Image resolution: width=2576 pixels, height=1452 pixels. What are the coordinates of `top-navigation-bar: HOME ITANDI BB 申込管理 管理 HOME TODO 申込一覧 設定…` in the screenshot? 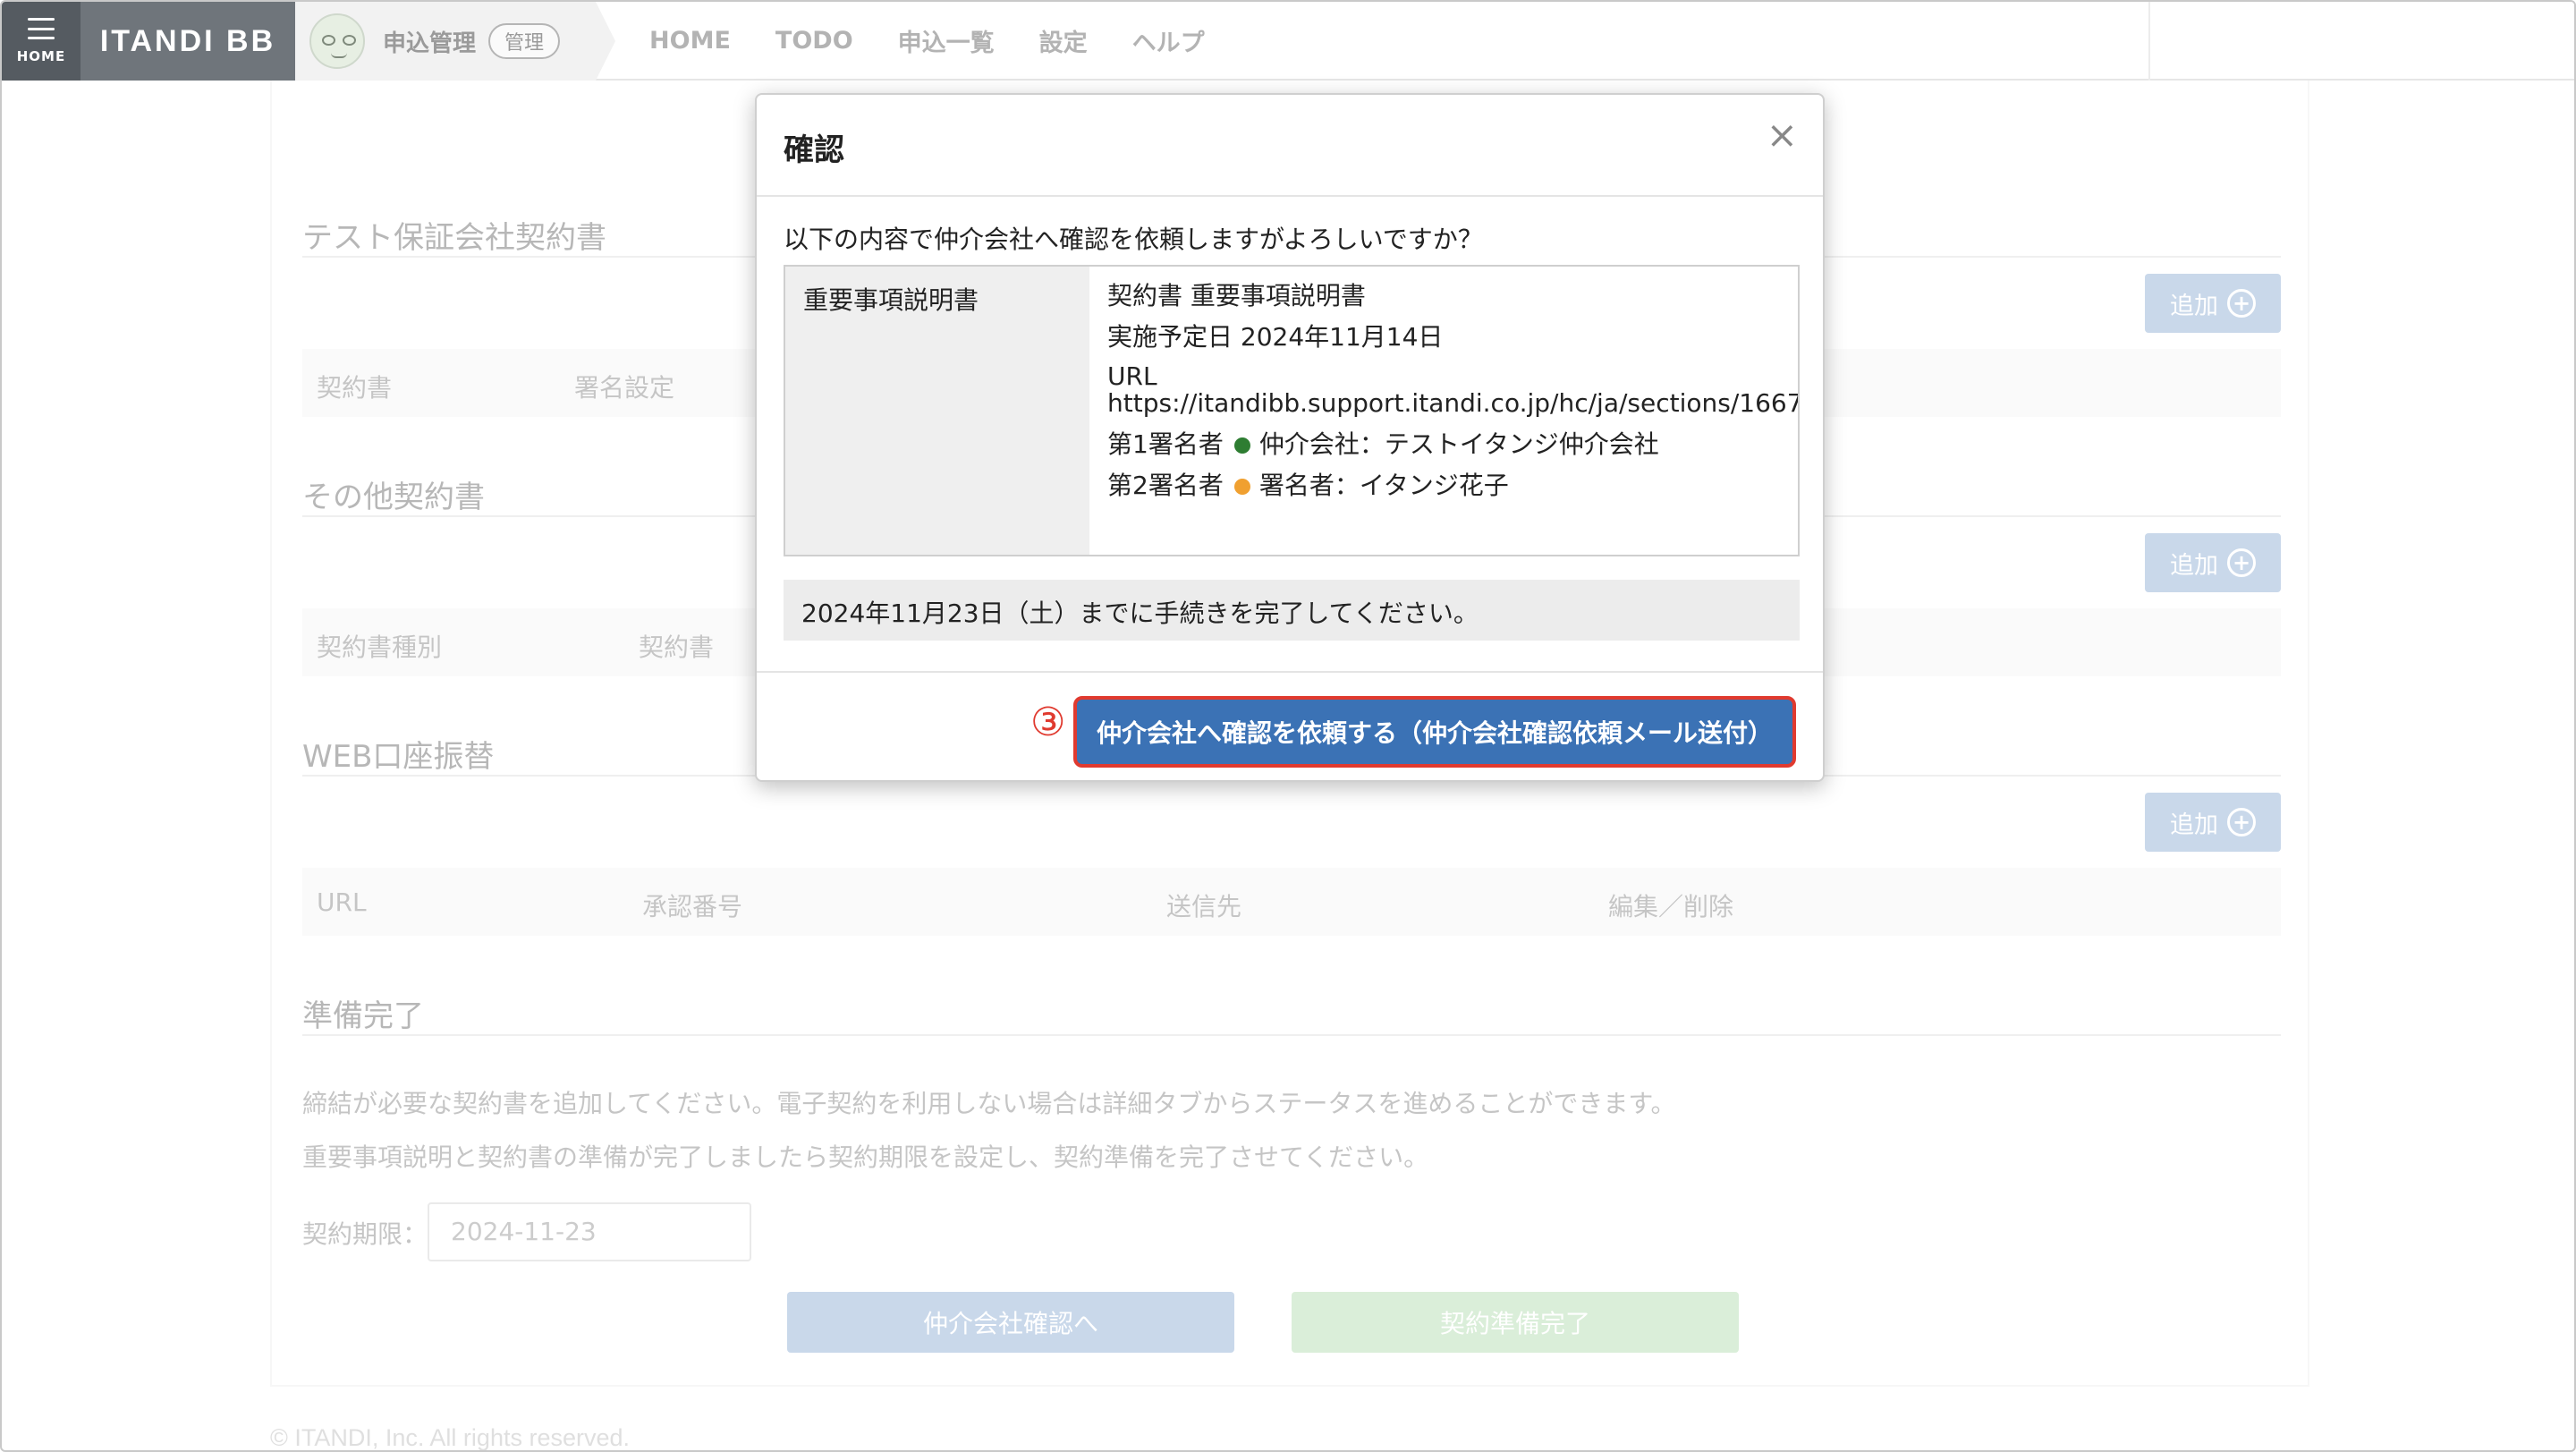 It's located at (1288, 41).